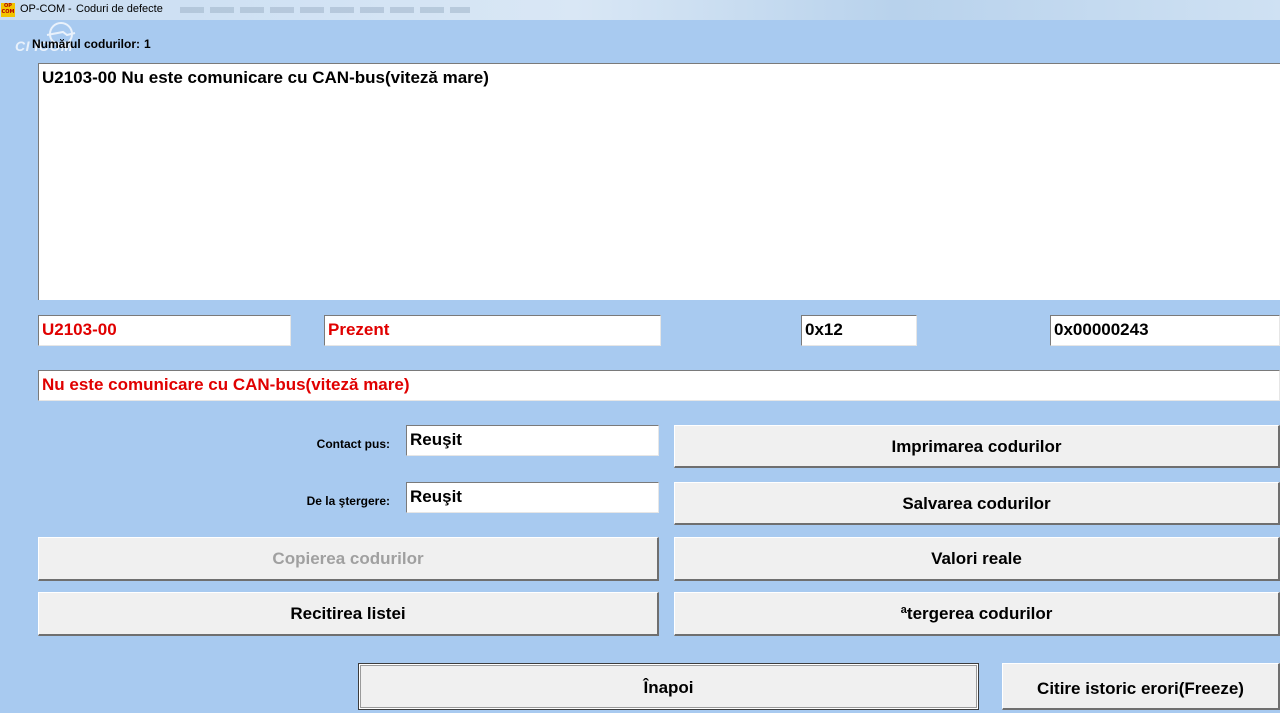 This screenshot has height=713, width=1280. I want to click on opcom-app-icon: OP COM, so click(8, 10).